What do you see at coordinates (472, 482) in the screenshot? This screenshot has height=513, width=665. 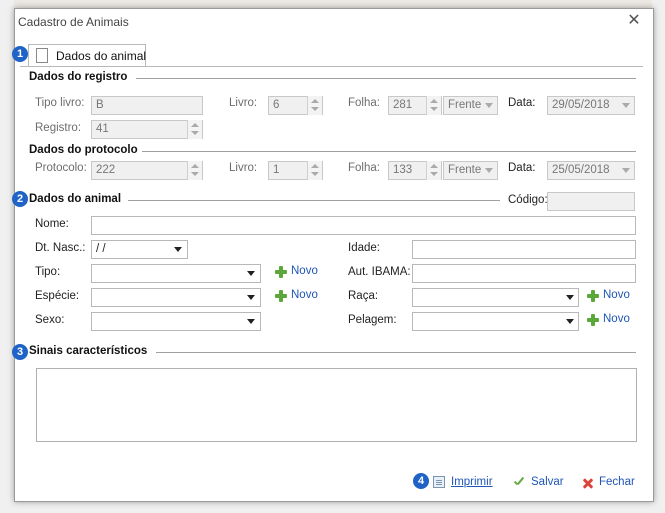 I see `imprimir-button: Imprimir` at bounding box center [472, 482].